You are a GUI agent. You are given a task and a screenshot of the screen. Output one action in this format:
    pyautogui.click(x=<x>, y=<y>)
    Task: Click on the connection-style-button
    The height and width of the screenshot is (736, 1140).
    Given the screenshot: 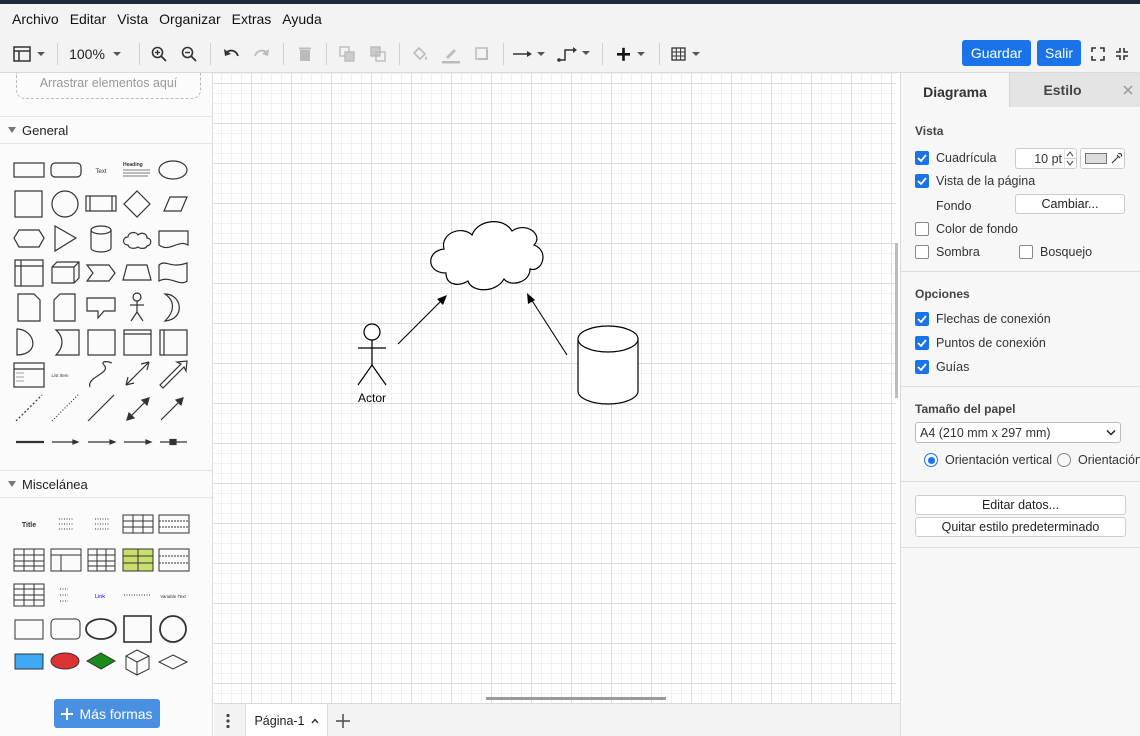 What is the action you would take?
    pyautogui.click(x=529, y=53)
    